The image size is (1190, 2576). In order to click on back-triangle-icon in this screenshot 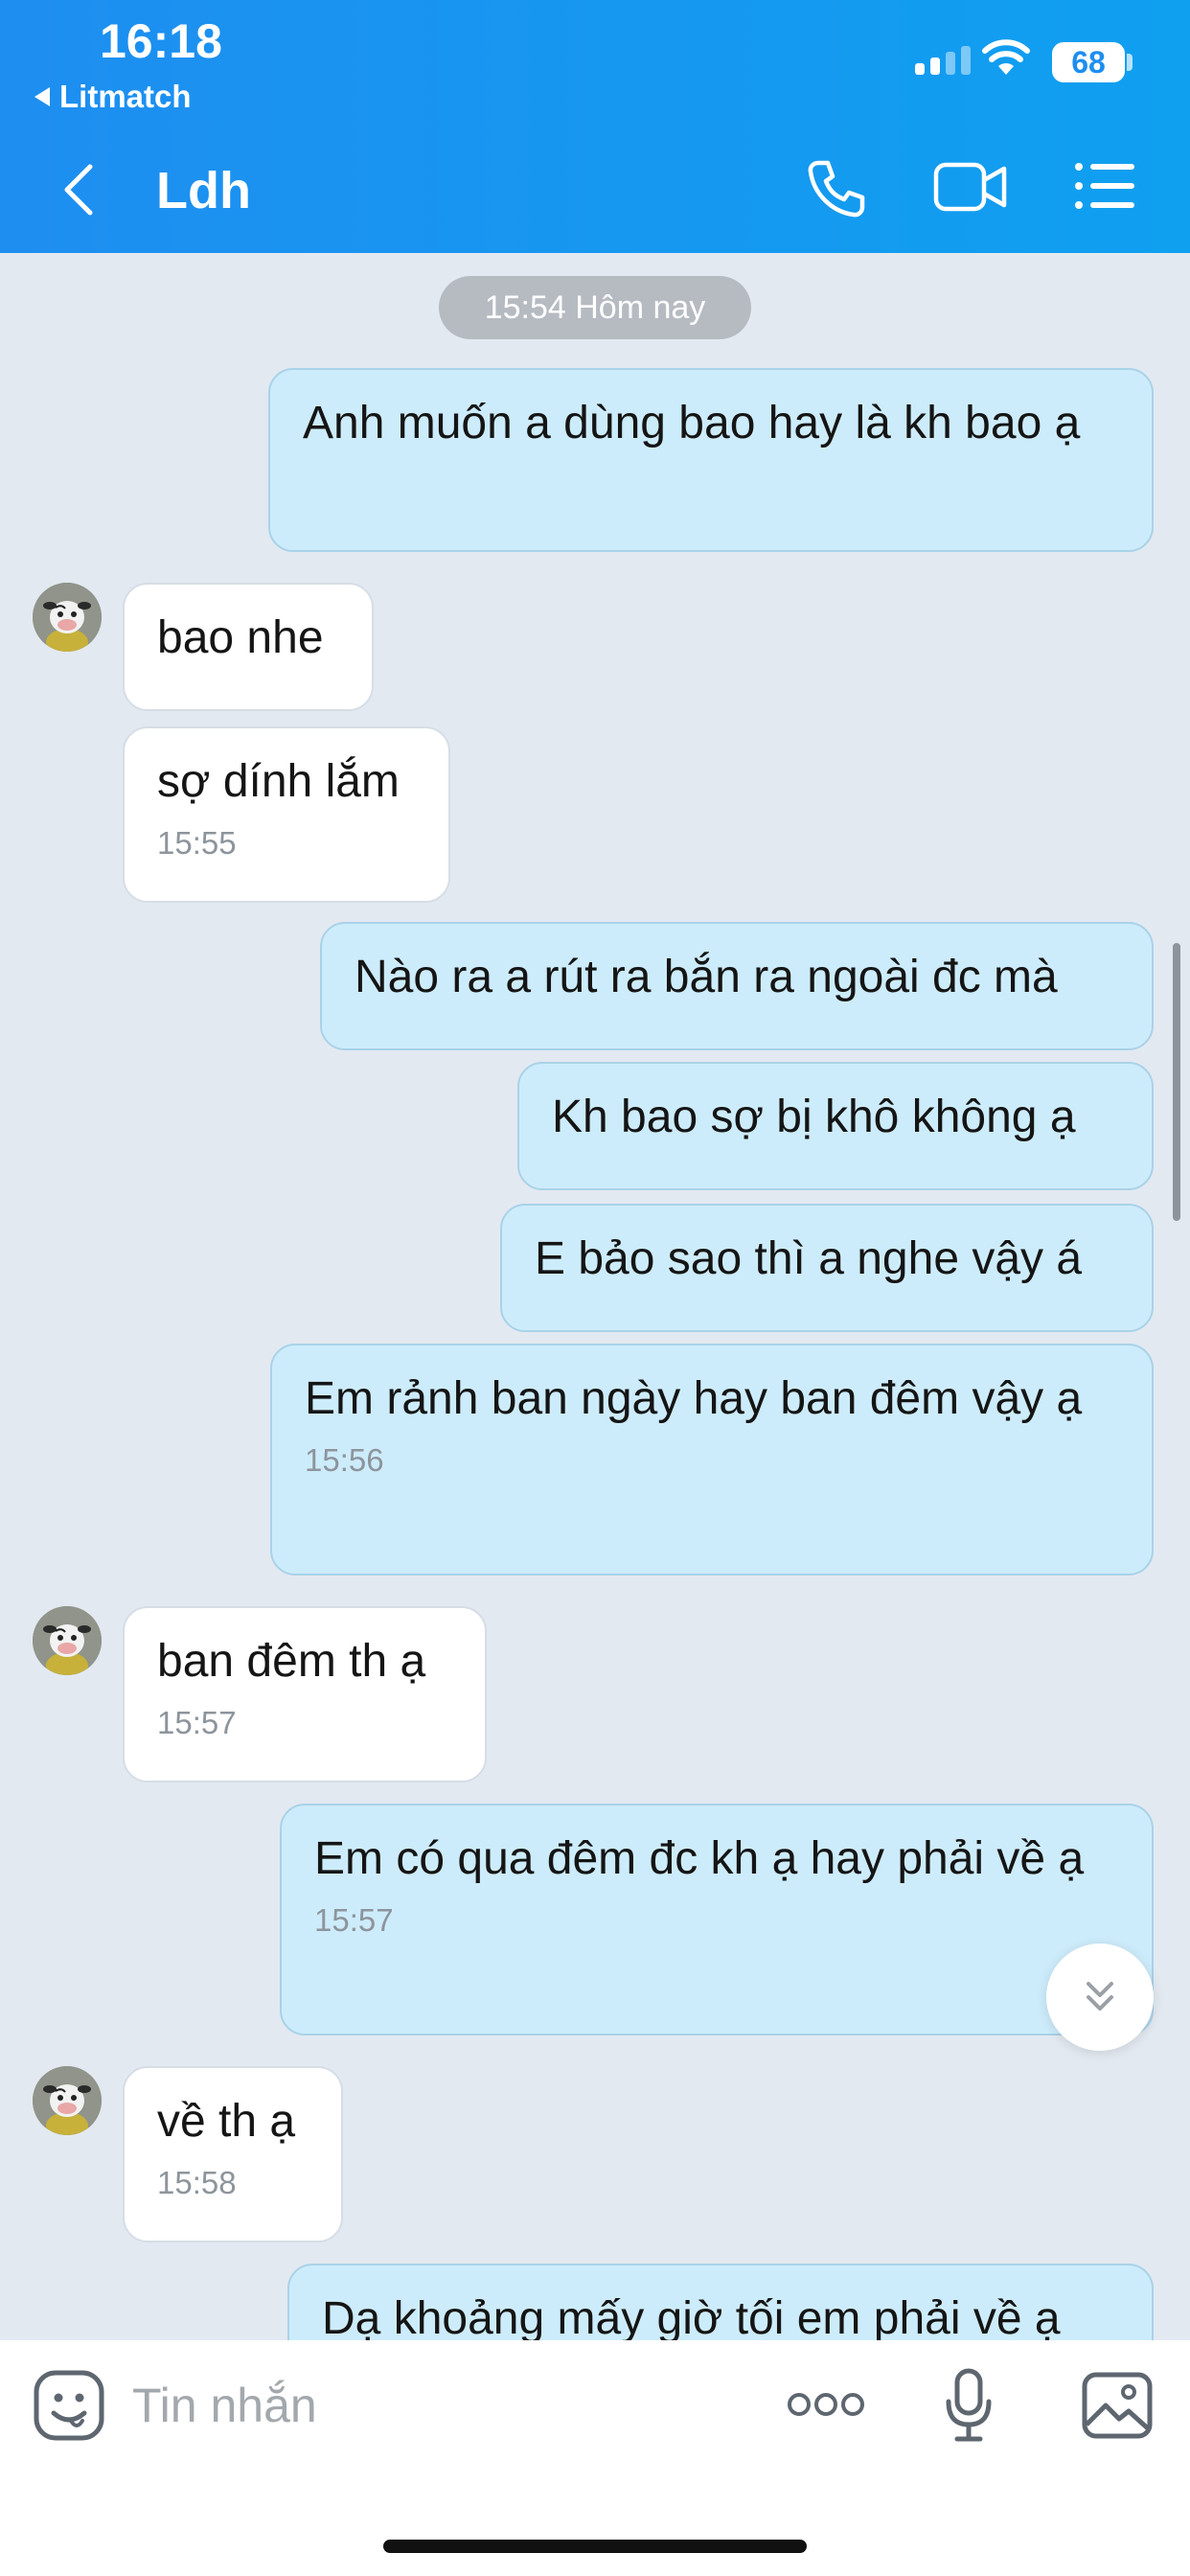, I will do `click(42, 96)`.